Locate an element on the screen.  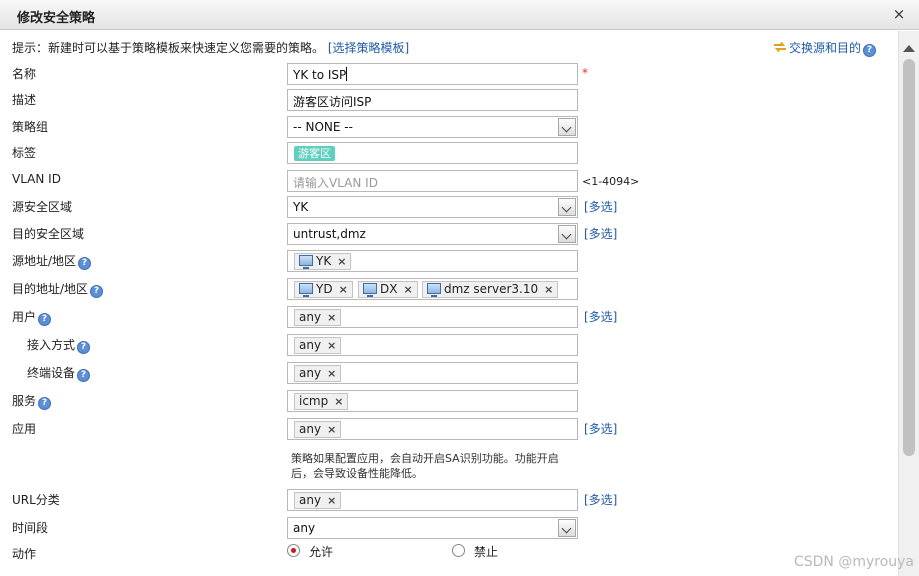
url-category-multiselect-link: [多选] is located at coordinates (600, 499).